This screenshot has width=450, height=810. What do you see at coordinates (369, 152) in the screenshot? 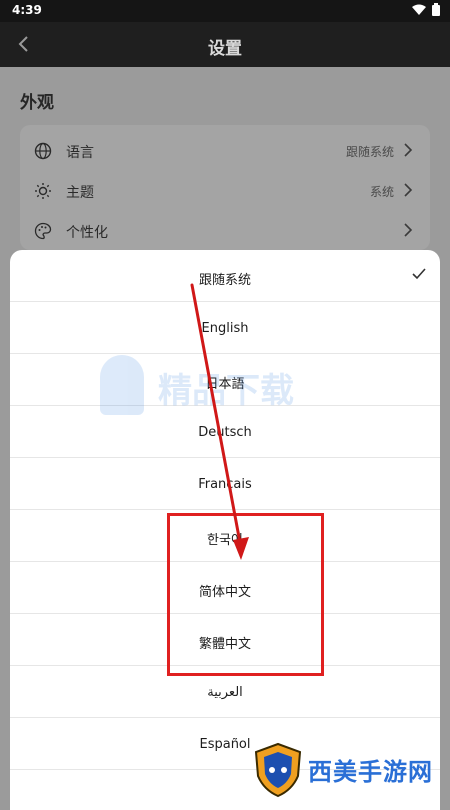
I see `setting-value-language: 跟随系统` at bounding box center [369, 152].